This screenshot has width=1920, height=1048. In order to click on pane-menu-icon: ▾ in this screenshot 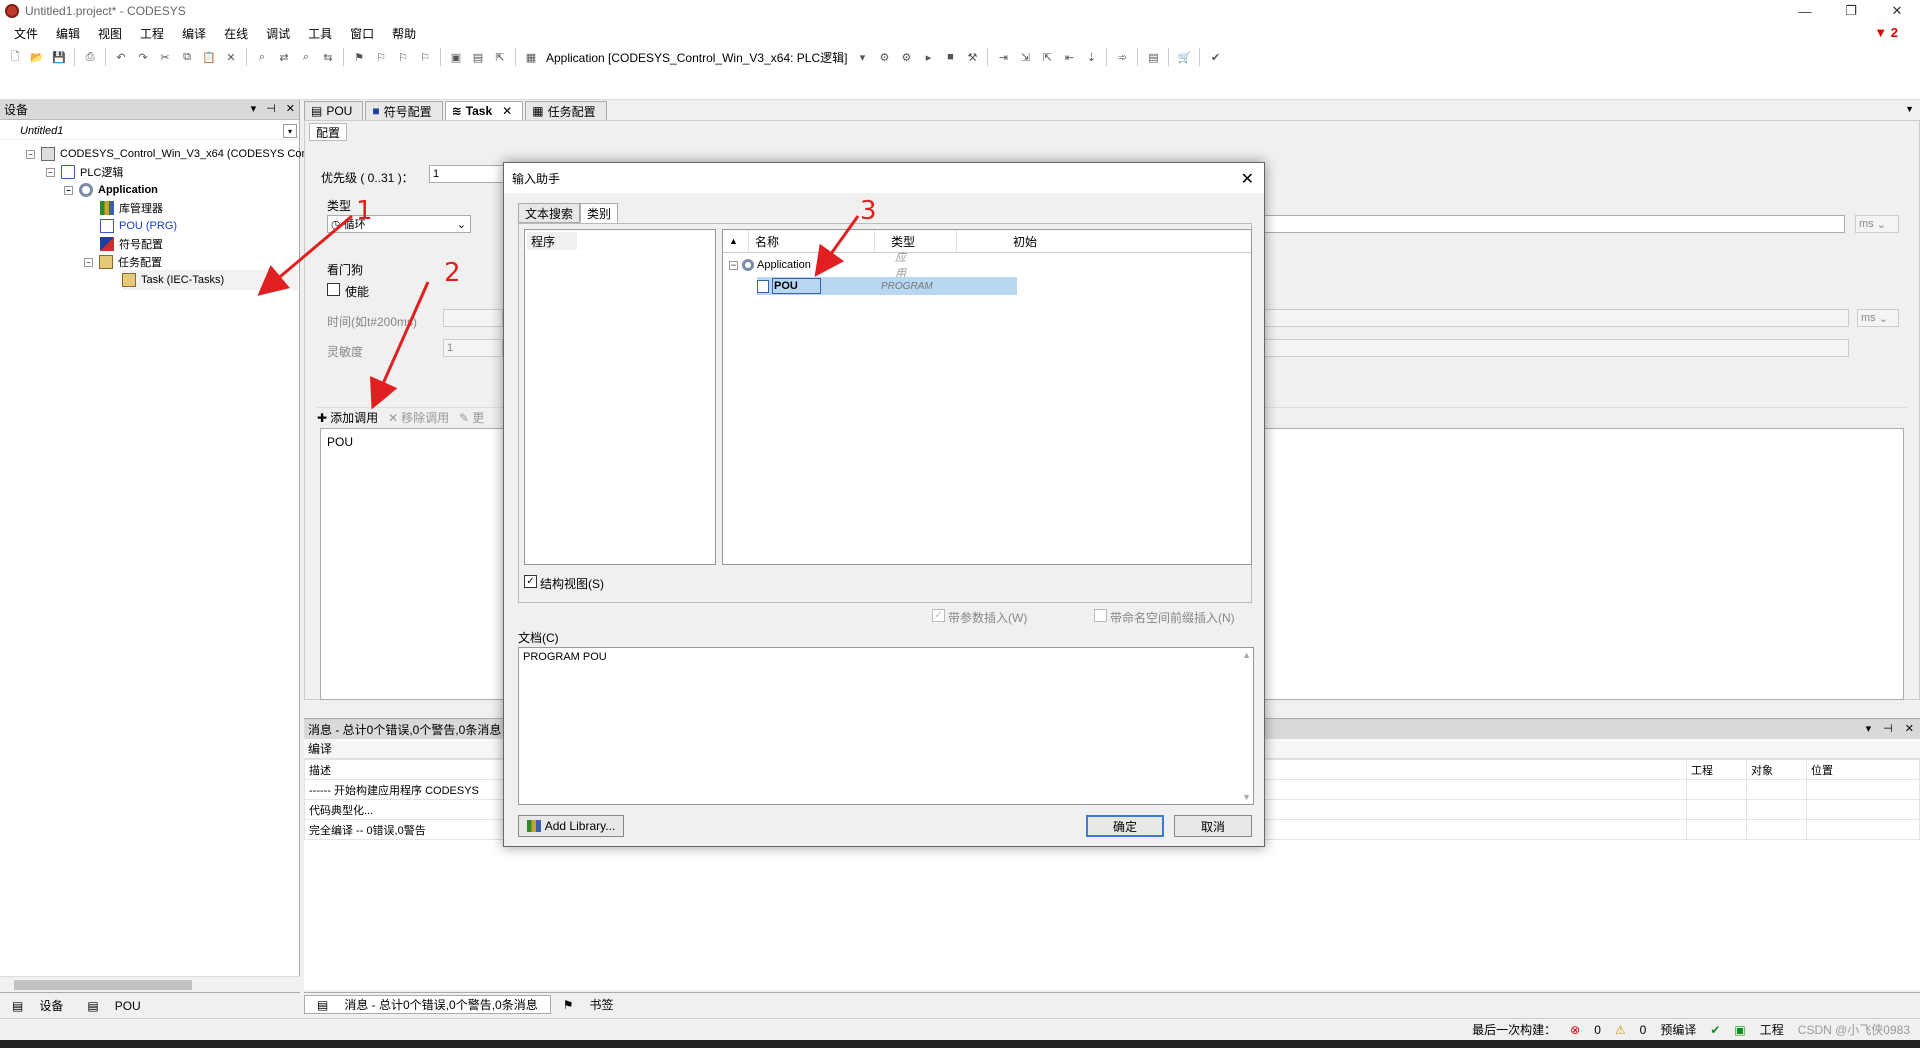, I will do `click(1869, 728)`.